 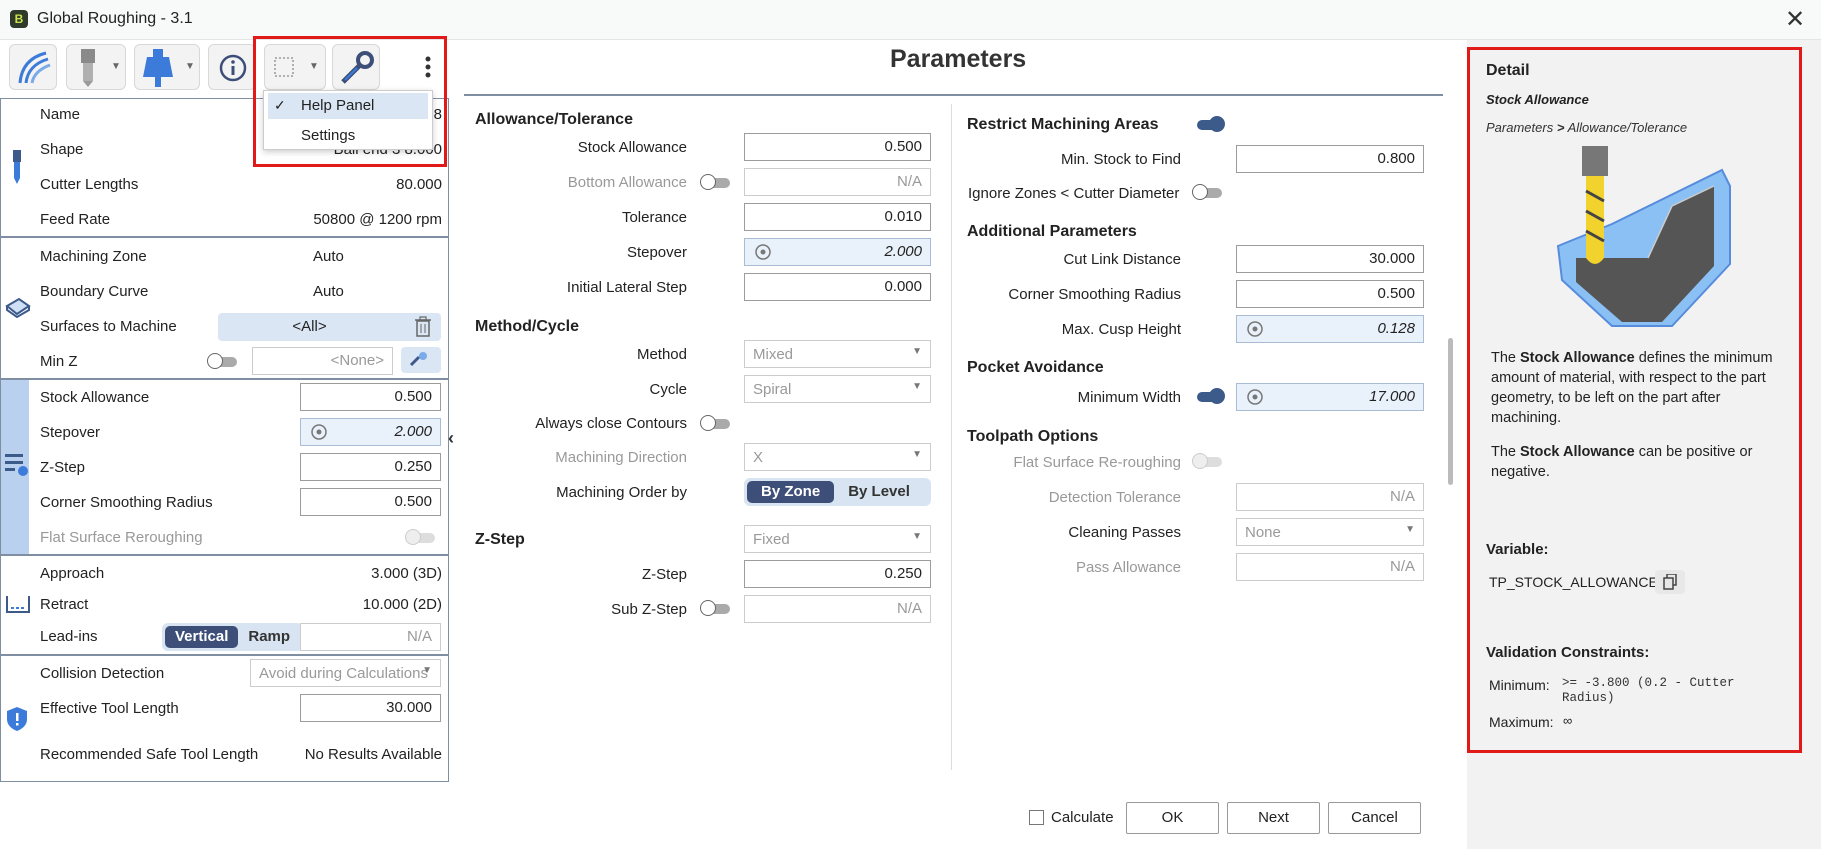 I want to click on breadcrumb-parameters: Parameters, so click(x=1519, y=127).